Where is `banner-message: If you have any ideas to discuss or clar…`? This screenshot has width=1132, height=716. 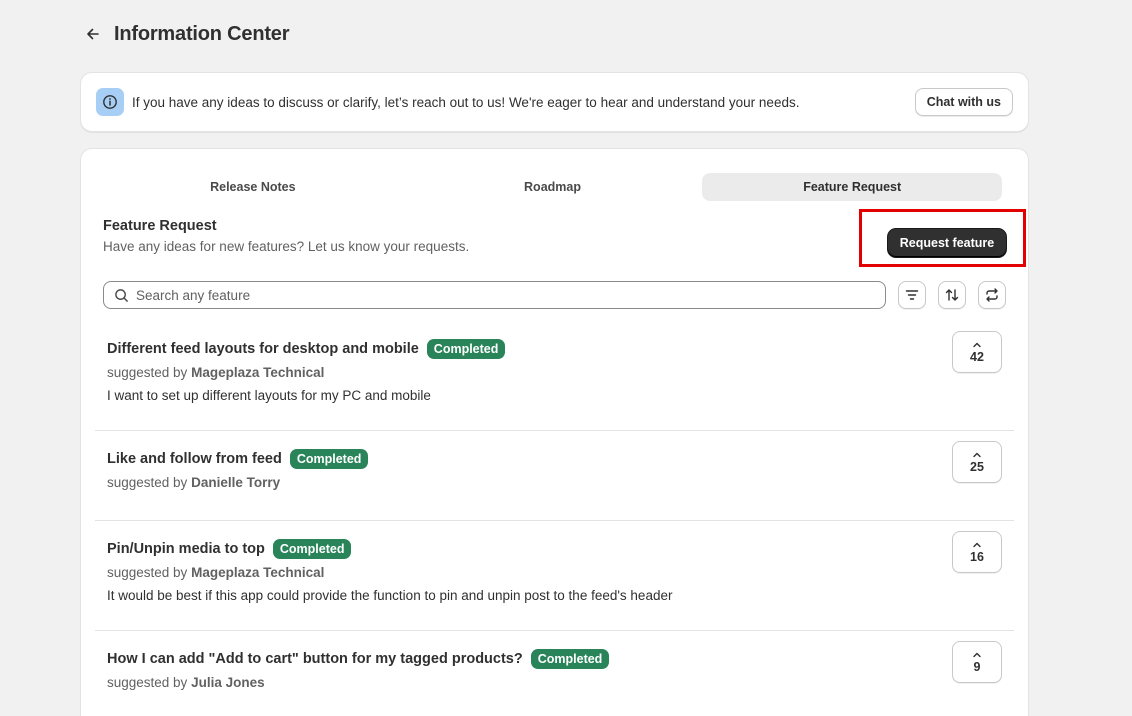 banner-message: If you have any ideas to discuss or clar… is located at coordinates (466, 102).